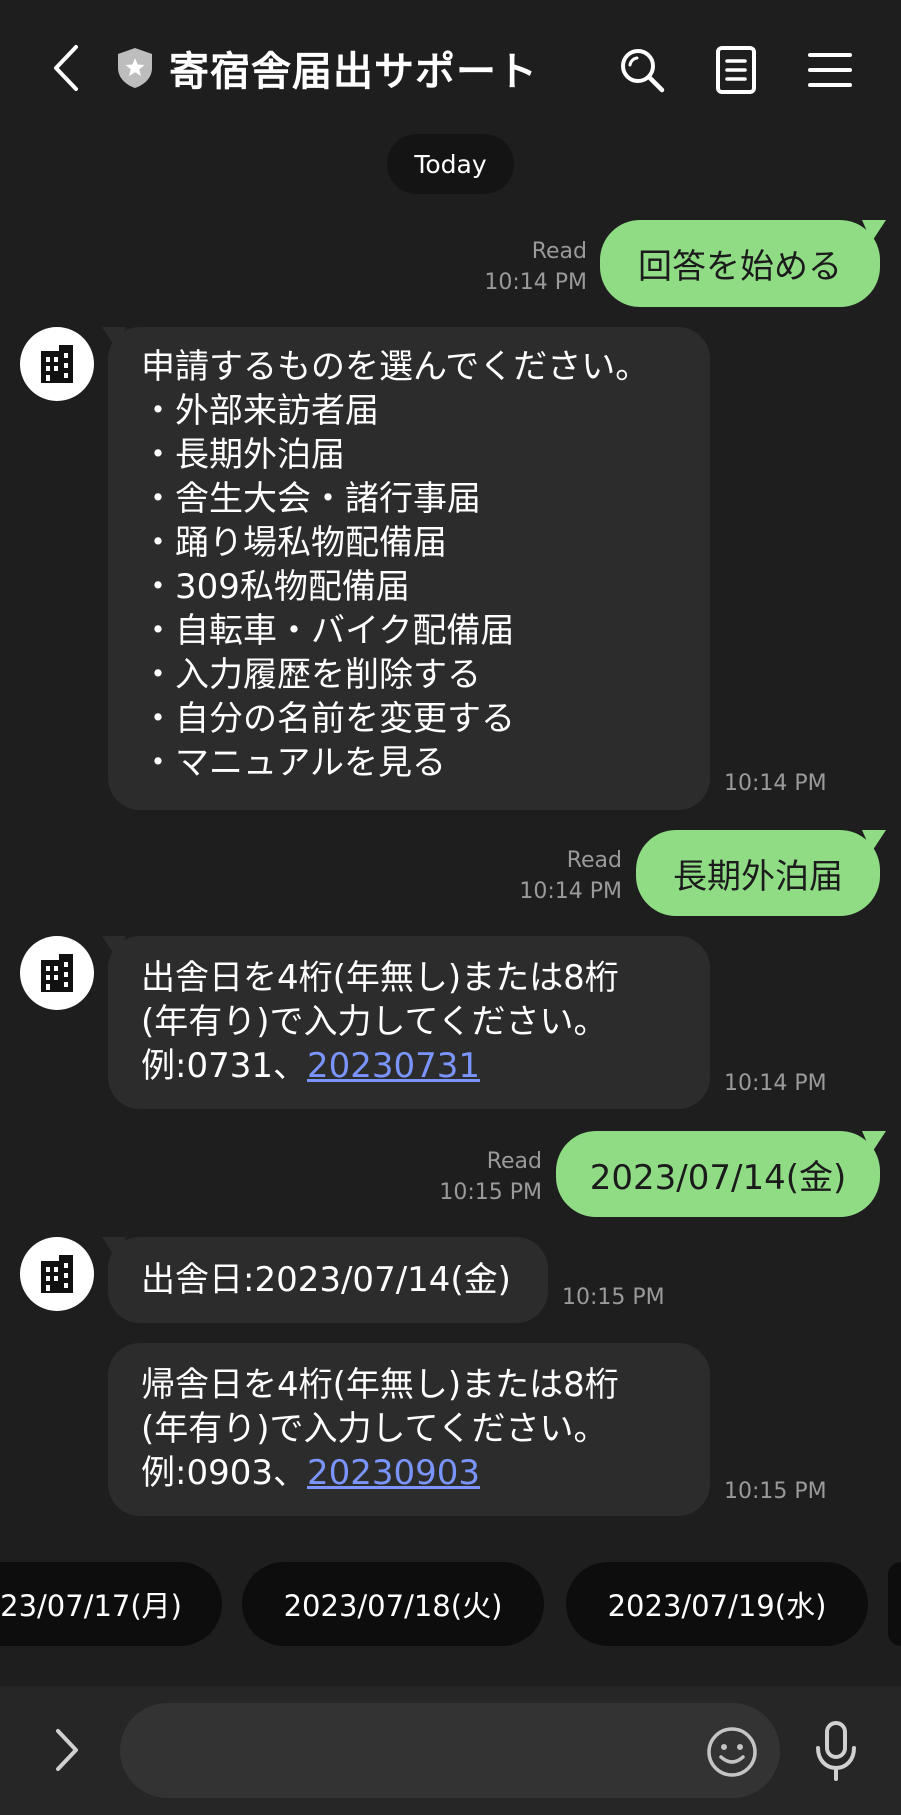 The height and width of the screenshot is (1815, 901). I want to click on shield-star-icon, so click(135, 68).